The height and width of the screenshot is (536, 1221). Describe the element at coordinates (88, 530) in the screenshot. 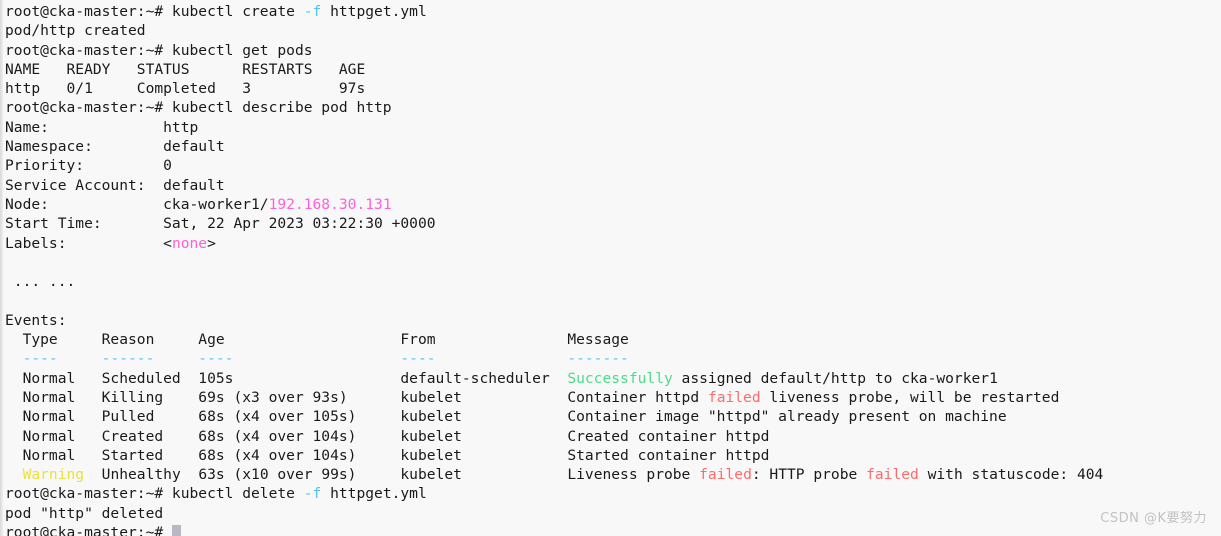

I see `terminal-text: root@cka-master:~#` at that location.